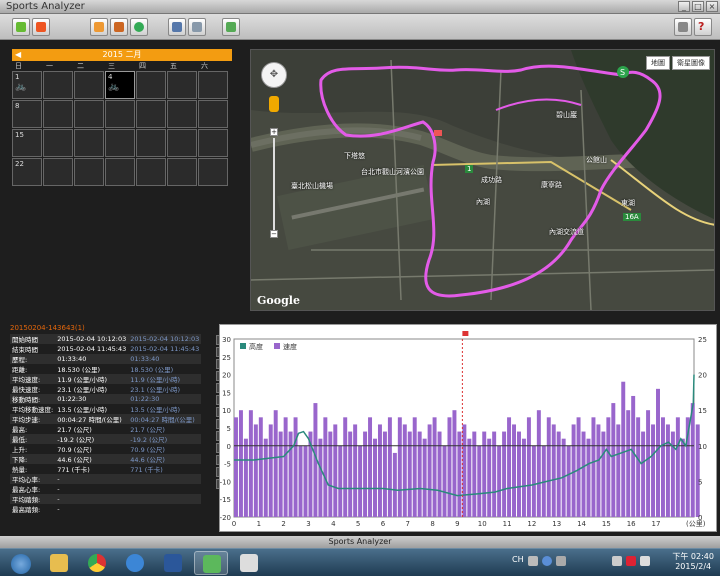 This screenshot has width=720, height=576. What do you see at coordinates (41, 27) in the screenshot?
I see `open-calendar-icon` at bounding box center [41, 27].